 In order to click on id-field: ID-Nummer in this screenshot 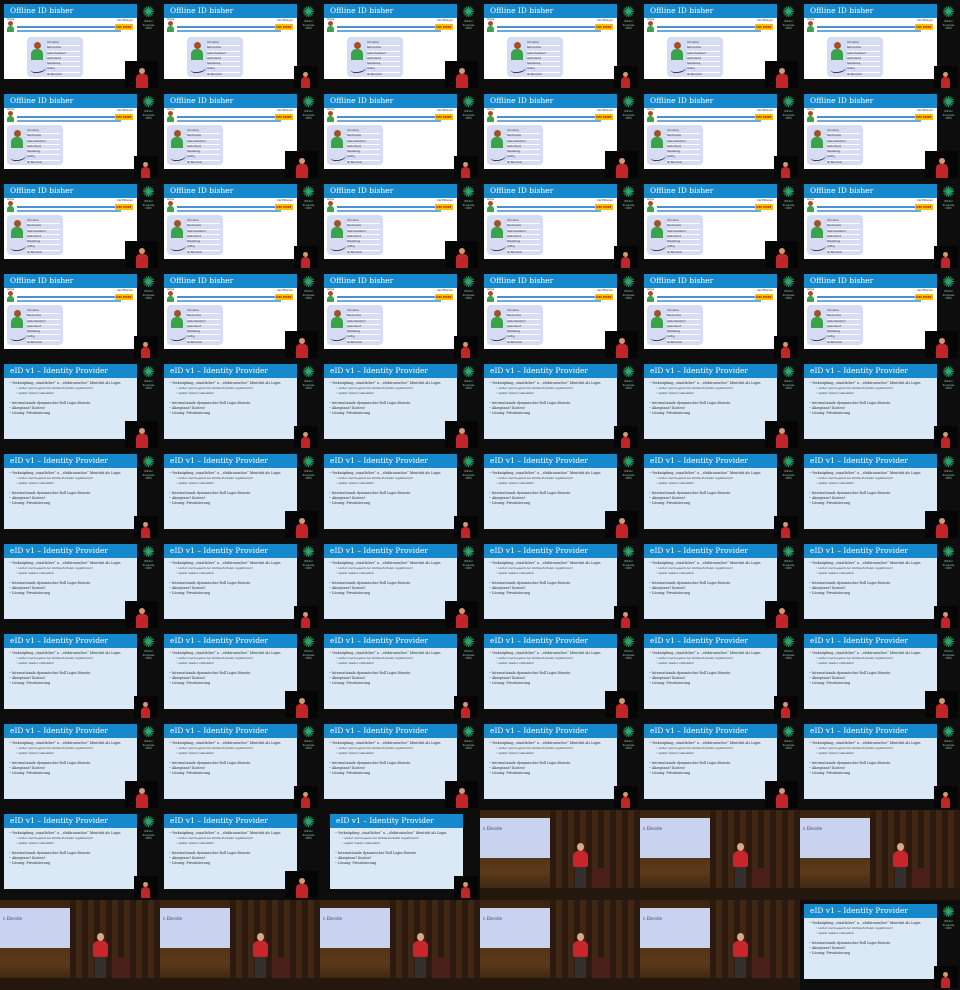, I will do `click(223, 76)`.